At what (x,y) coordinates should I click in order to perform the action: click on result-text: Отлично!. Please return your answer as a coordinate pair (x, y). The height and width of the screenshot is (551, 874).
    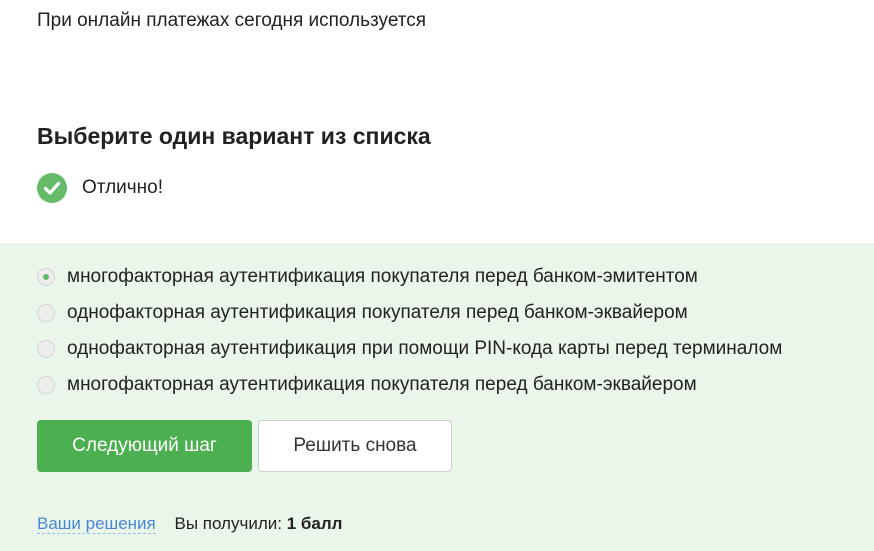
    Looking at the image, I should click on (123, 187).